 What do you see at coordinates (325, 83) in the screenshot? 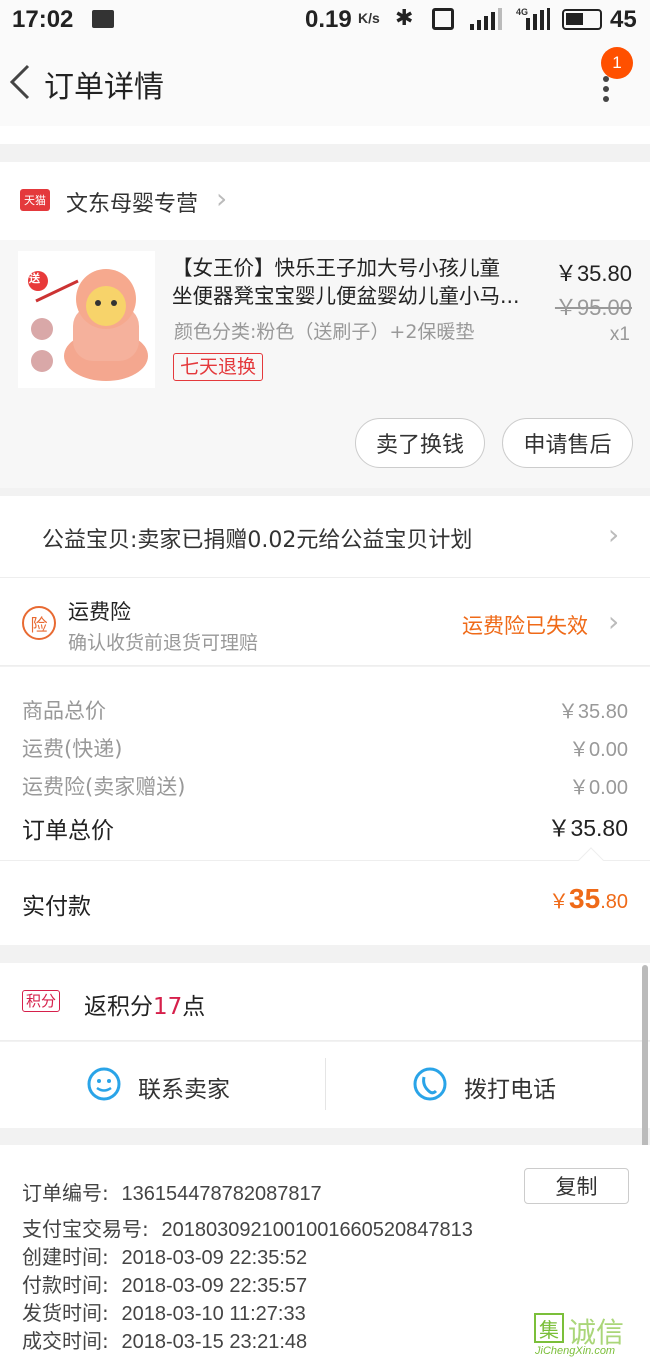
I see `header: 订单详情 1` at bounding box center [325, 83].